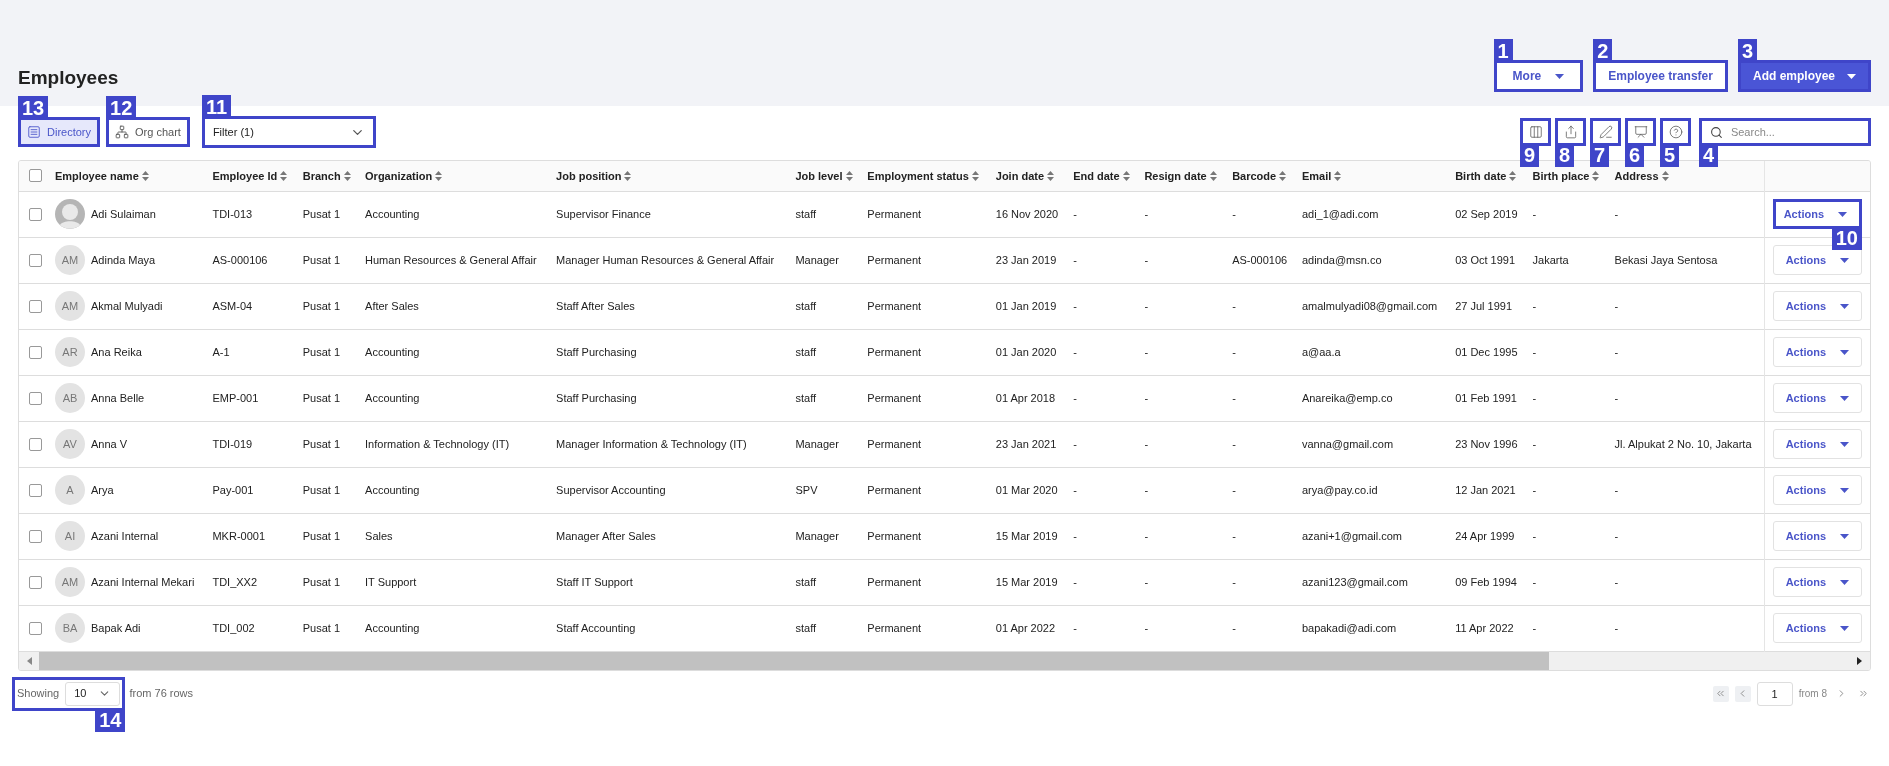  I want to click on employee-name: Anna Belle, so click(118, 398).